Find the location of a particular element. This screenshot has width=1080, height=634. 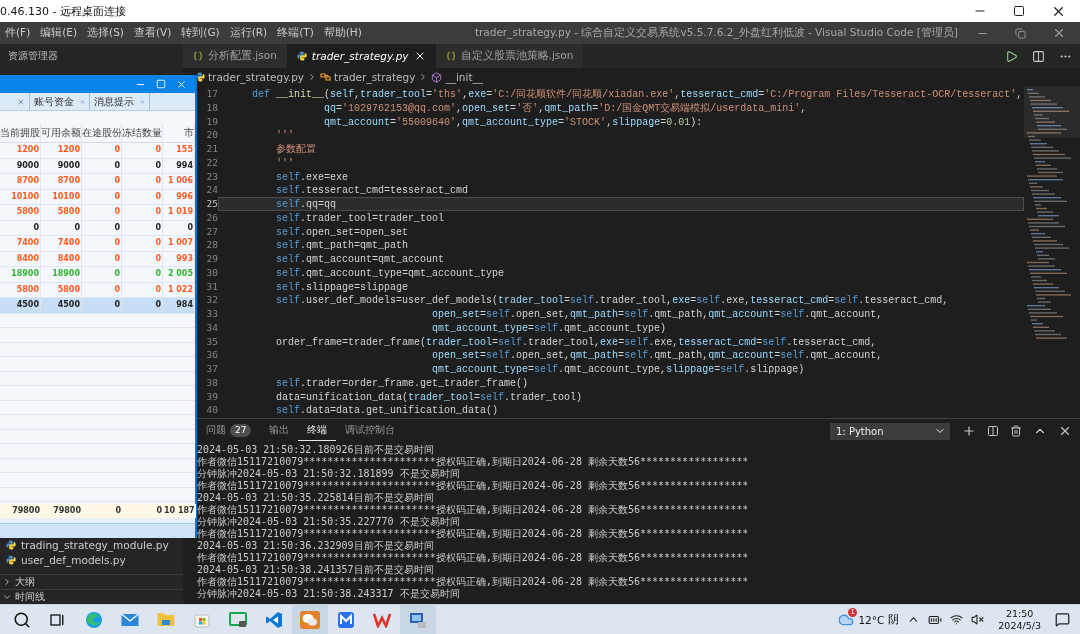

menu-item: 帮助(H) is located at coordinates (342, 33).